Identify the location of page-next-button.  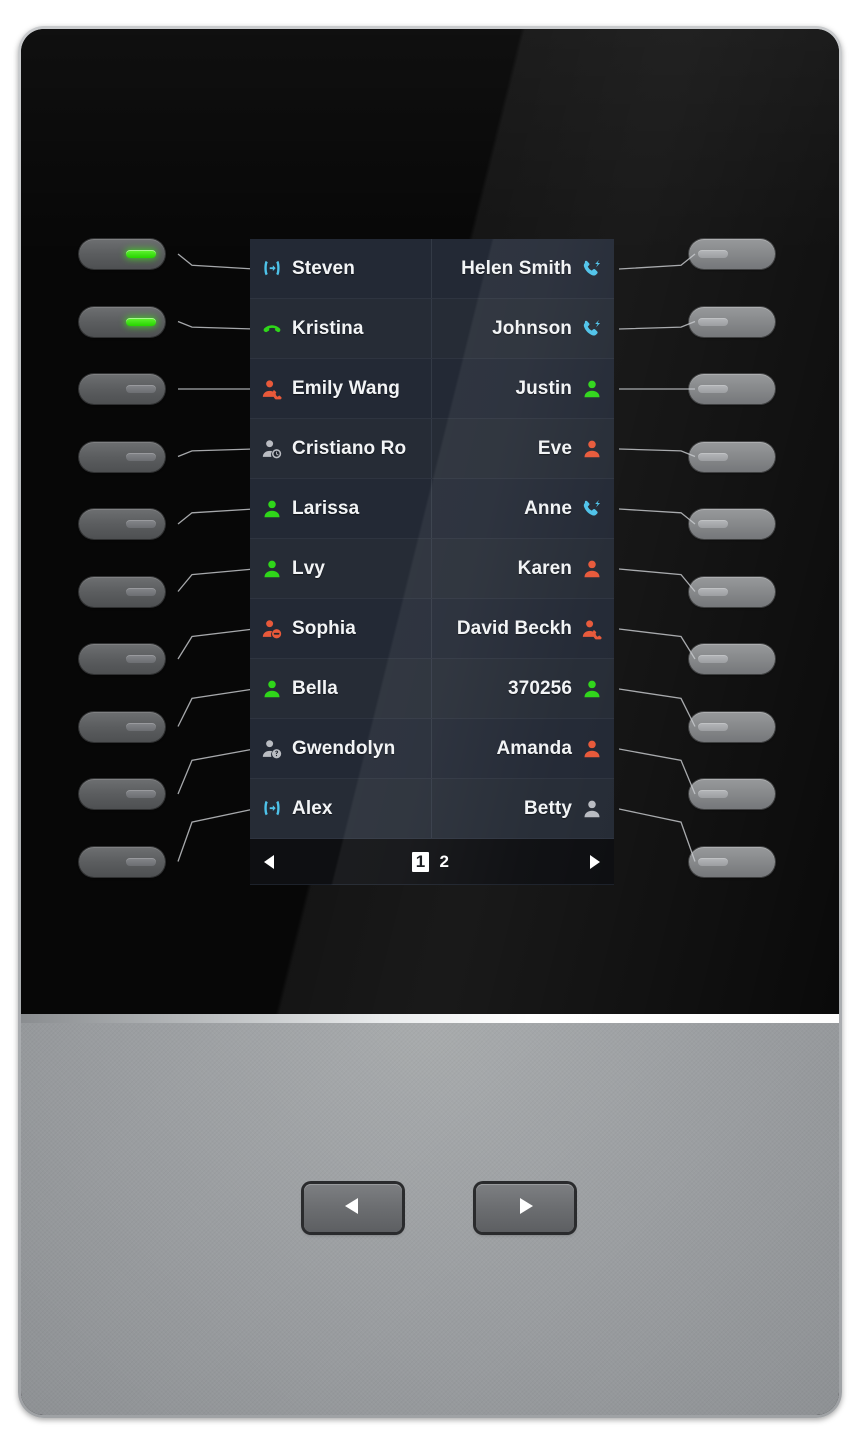
(525, 1208).